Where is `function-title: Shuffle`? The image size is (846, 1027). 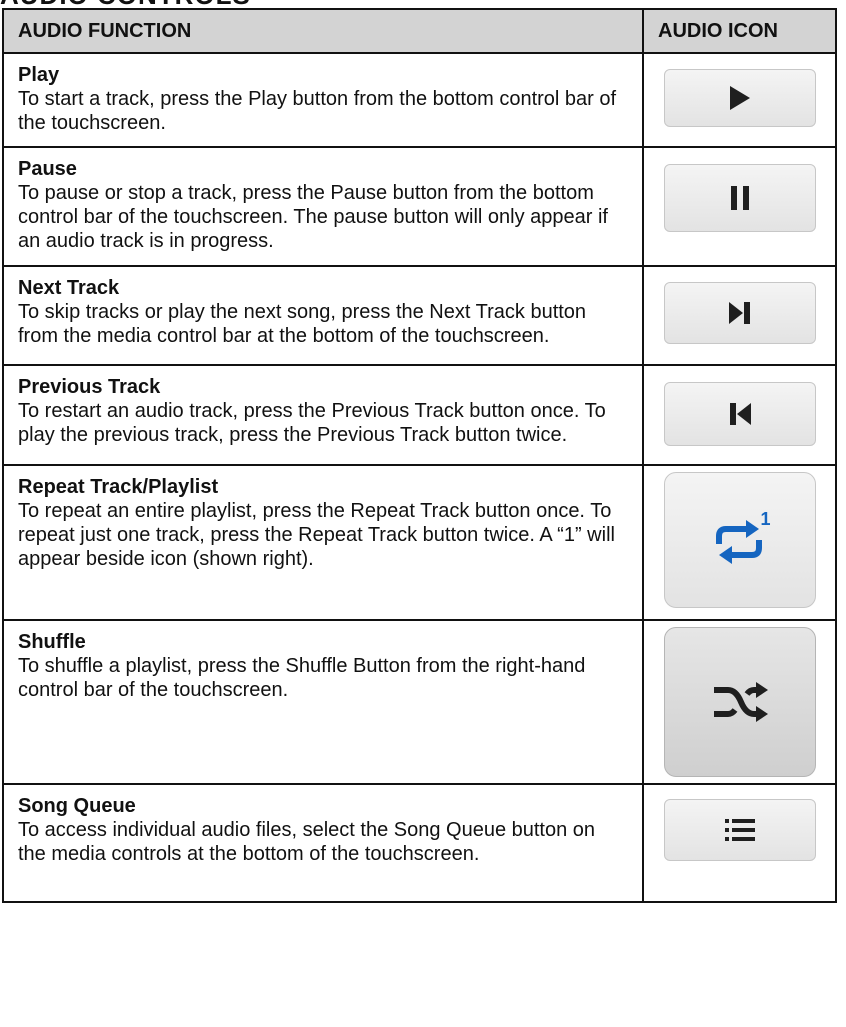
function-title: Shuffle is located at coordinates (52, 642).